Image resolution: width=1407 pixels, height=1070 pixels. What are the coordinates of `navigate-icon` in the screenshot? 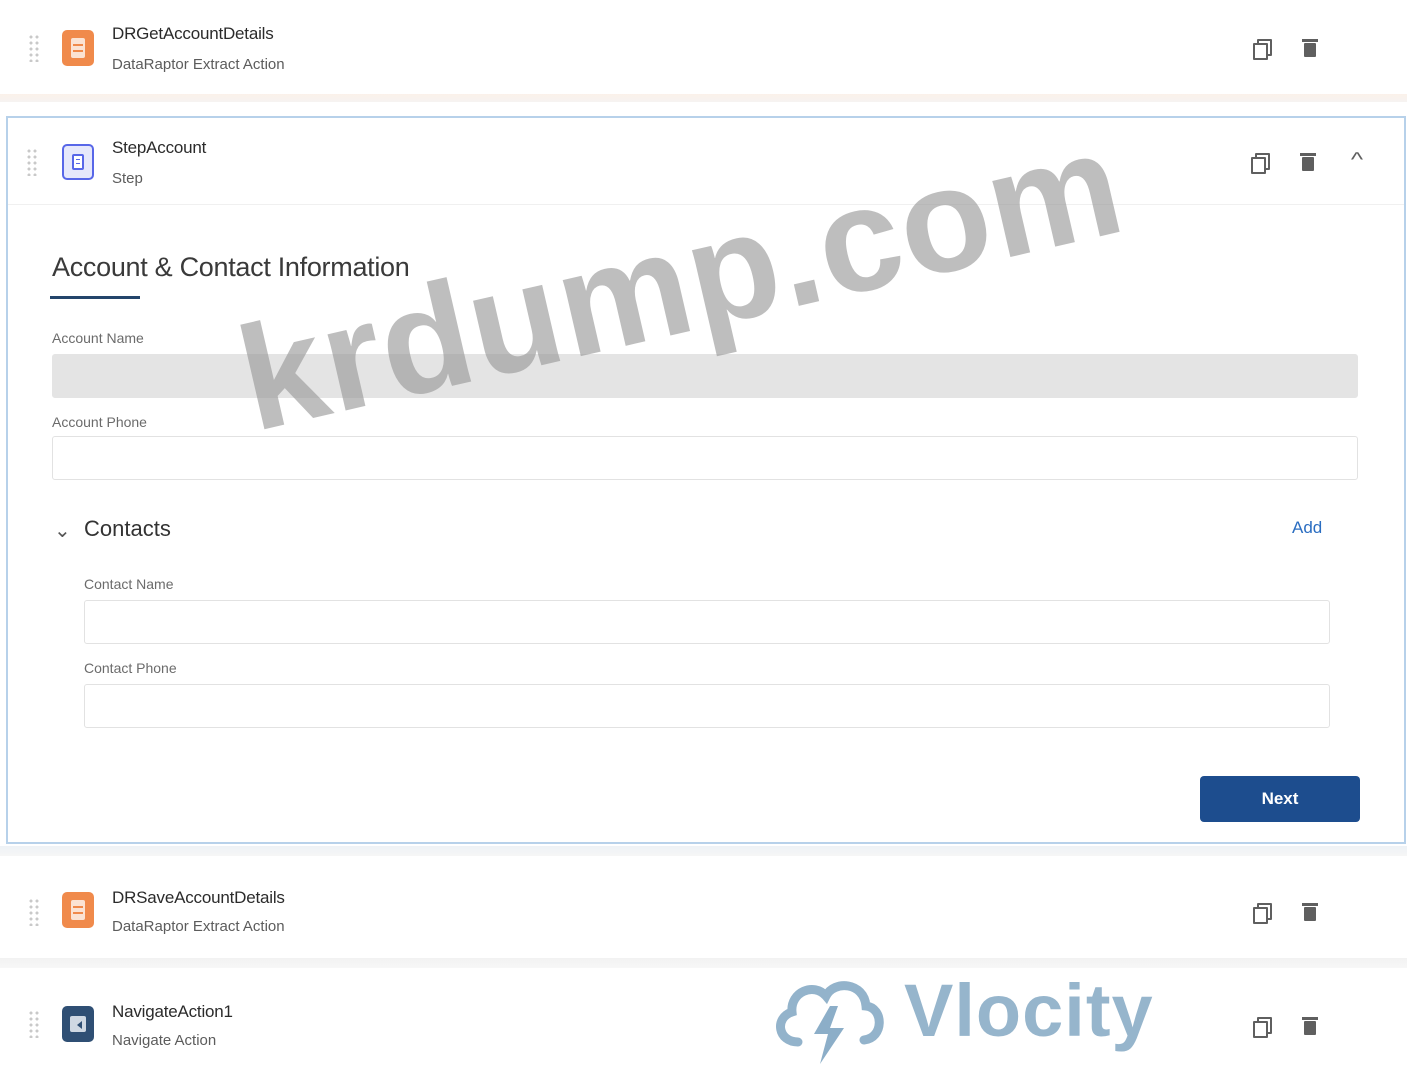 It's located at (78, 1024).